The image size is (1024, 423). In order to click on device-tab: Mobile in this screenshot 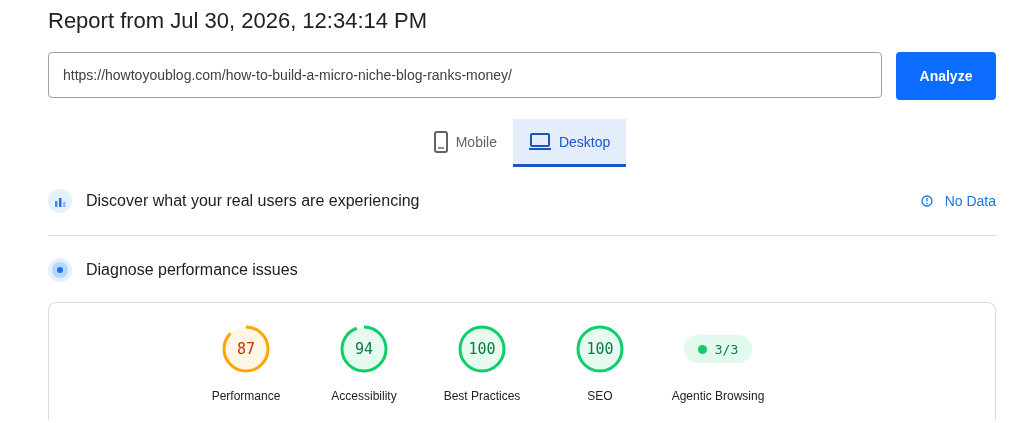, I will do `click(465, 143)`.